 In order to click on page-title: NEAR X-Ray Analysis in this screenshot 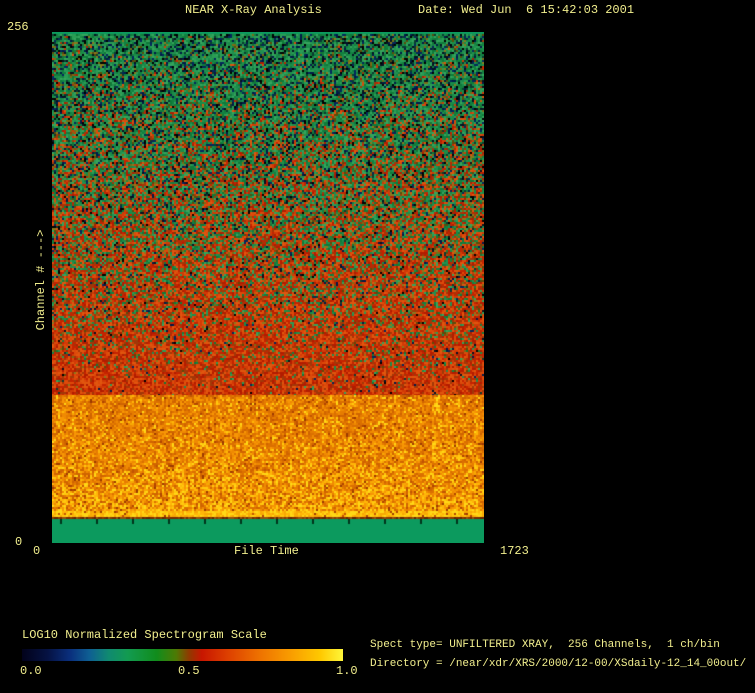, I will do `click(253, 10)`.